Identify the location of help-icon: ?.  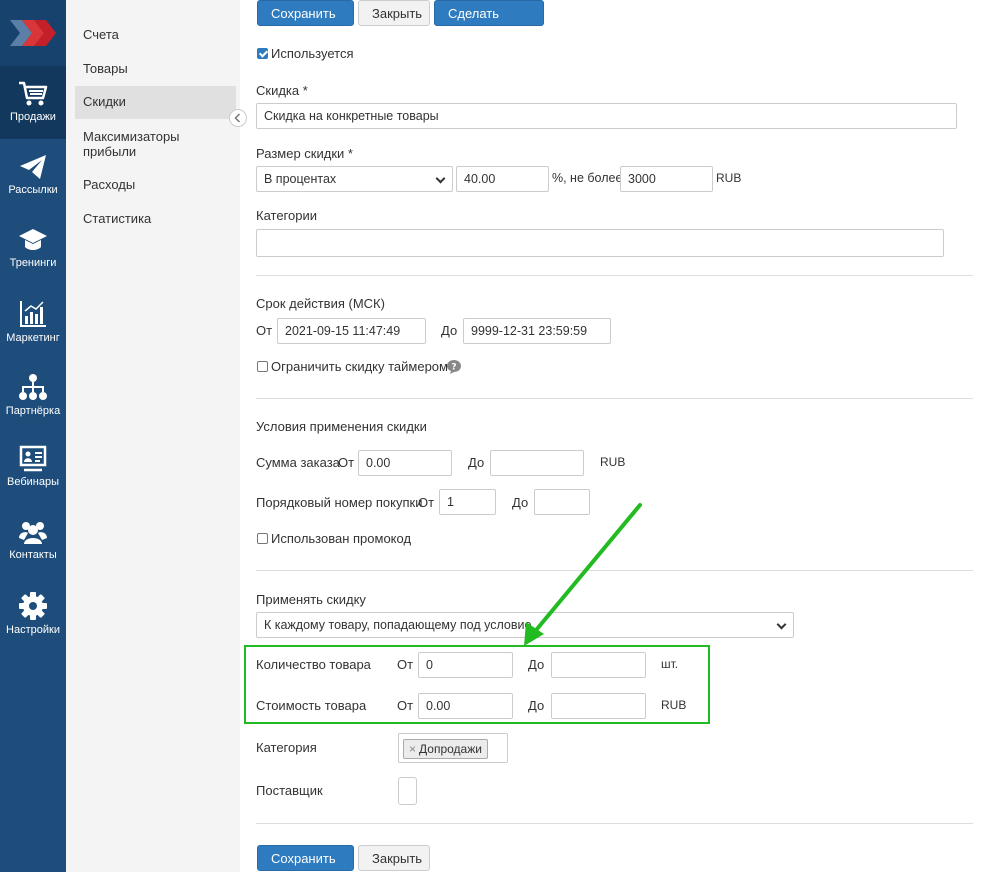
(454, 367).